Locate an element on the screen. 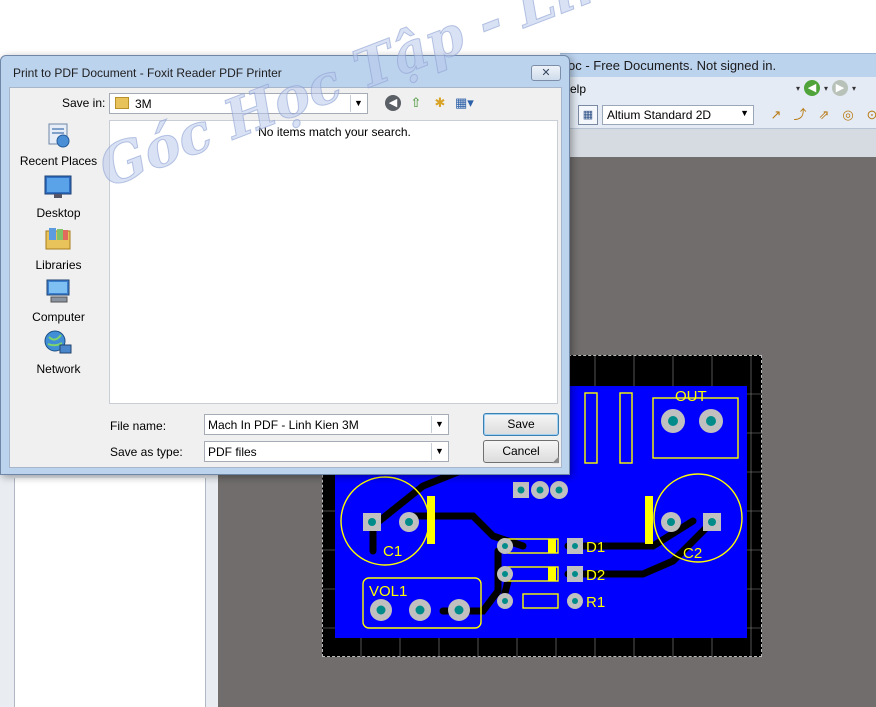  save-in-label: Save in: is located at coordinates (84, 103).